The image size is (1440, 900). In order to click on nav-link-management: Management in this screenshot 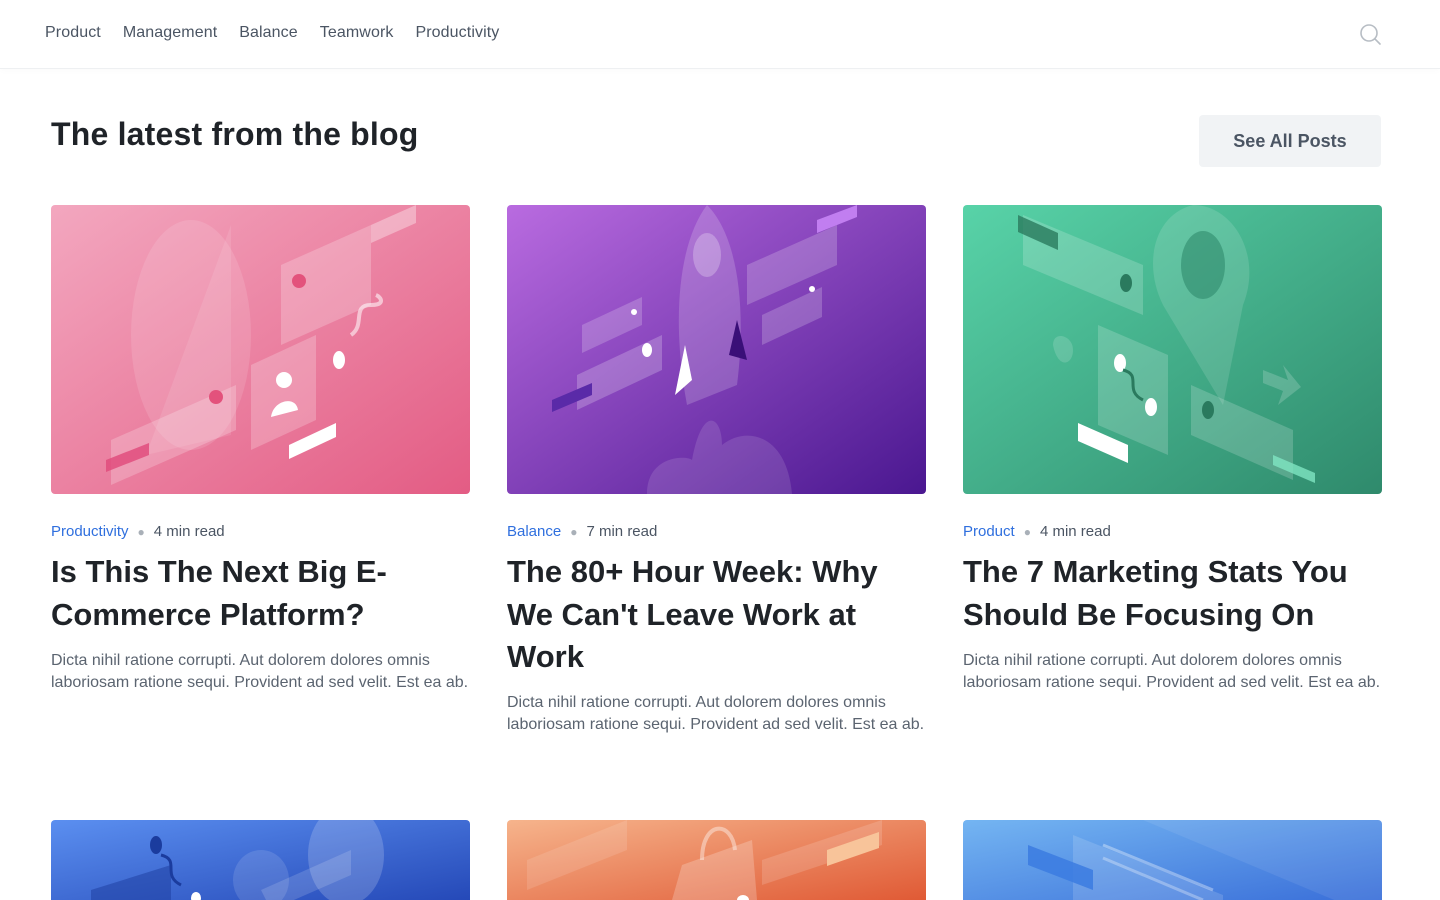, I will do `click(170, 33)`.